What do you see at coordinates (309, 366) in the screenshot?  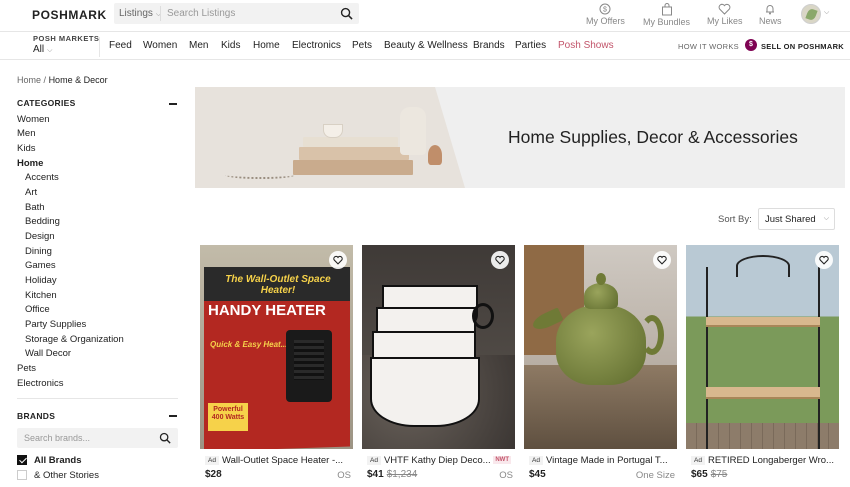 I see `heater-device` at bounding box center [309, 366].